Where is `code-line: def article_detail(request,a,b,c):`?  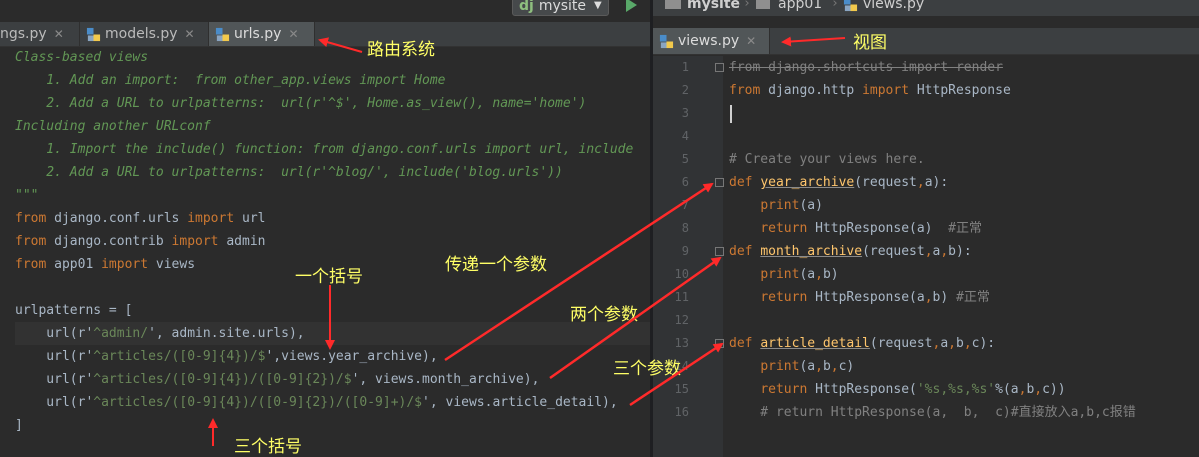 code-line: def article_detail(request,a,b,c): is located at coordinates (862, 343).